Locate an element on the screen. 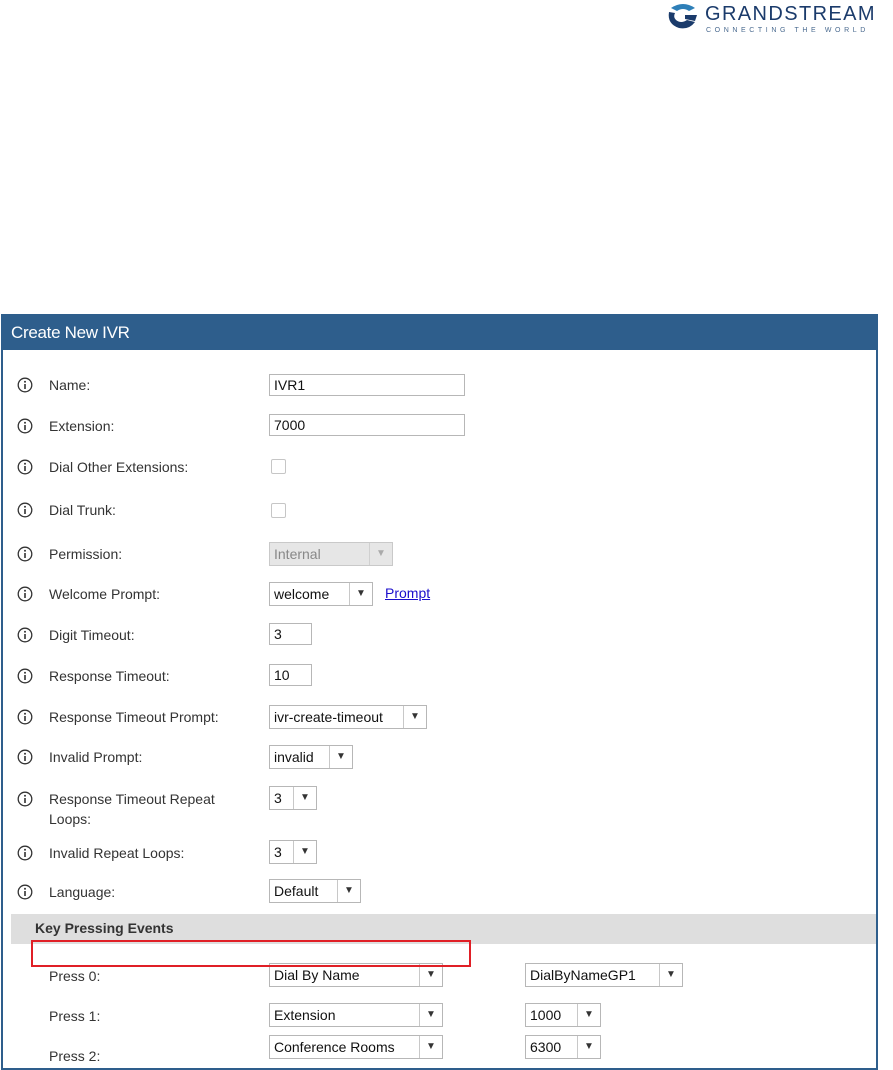 Image resolution: width=893 pixels, height=1070 pixels. response-timeout-input is located at coordinates (290, 675).